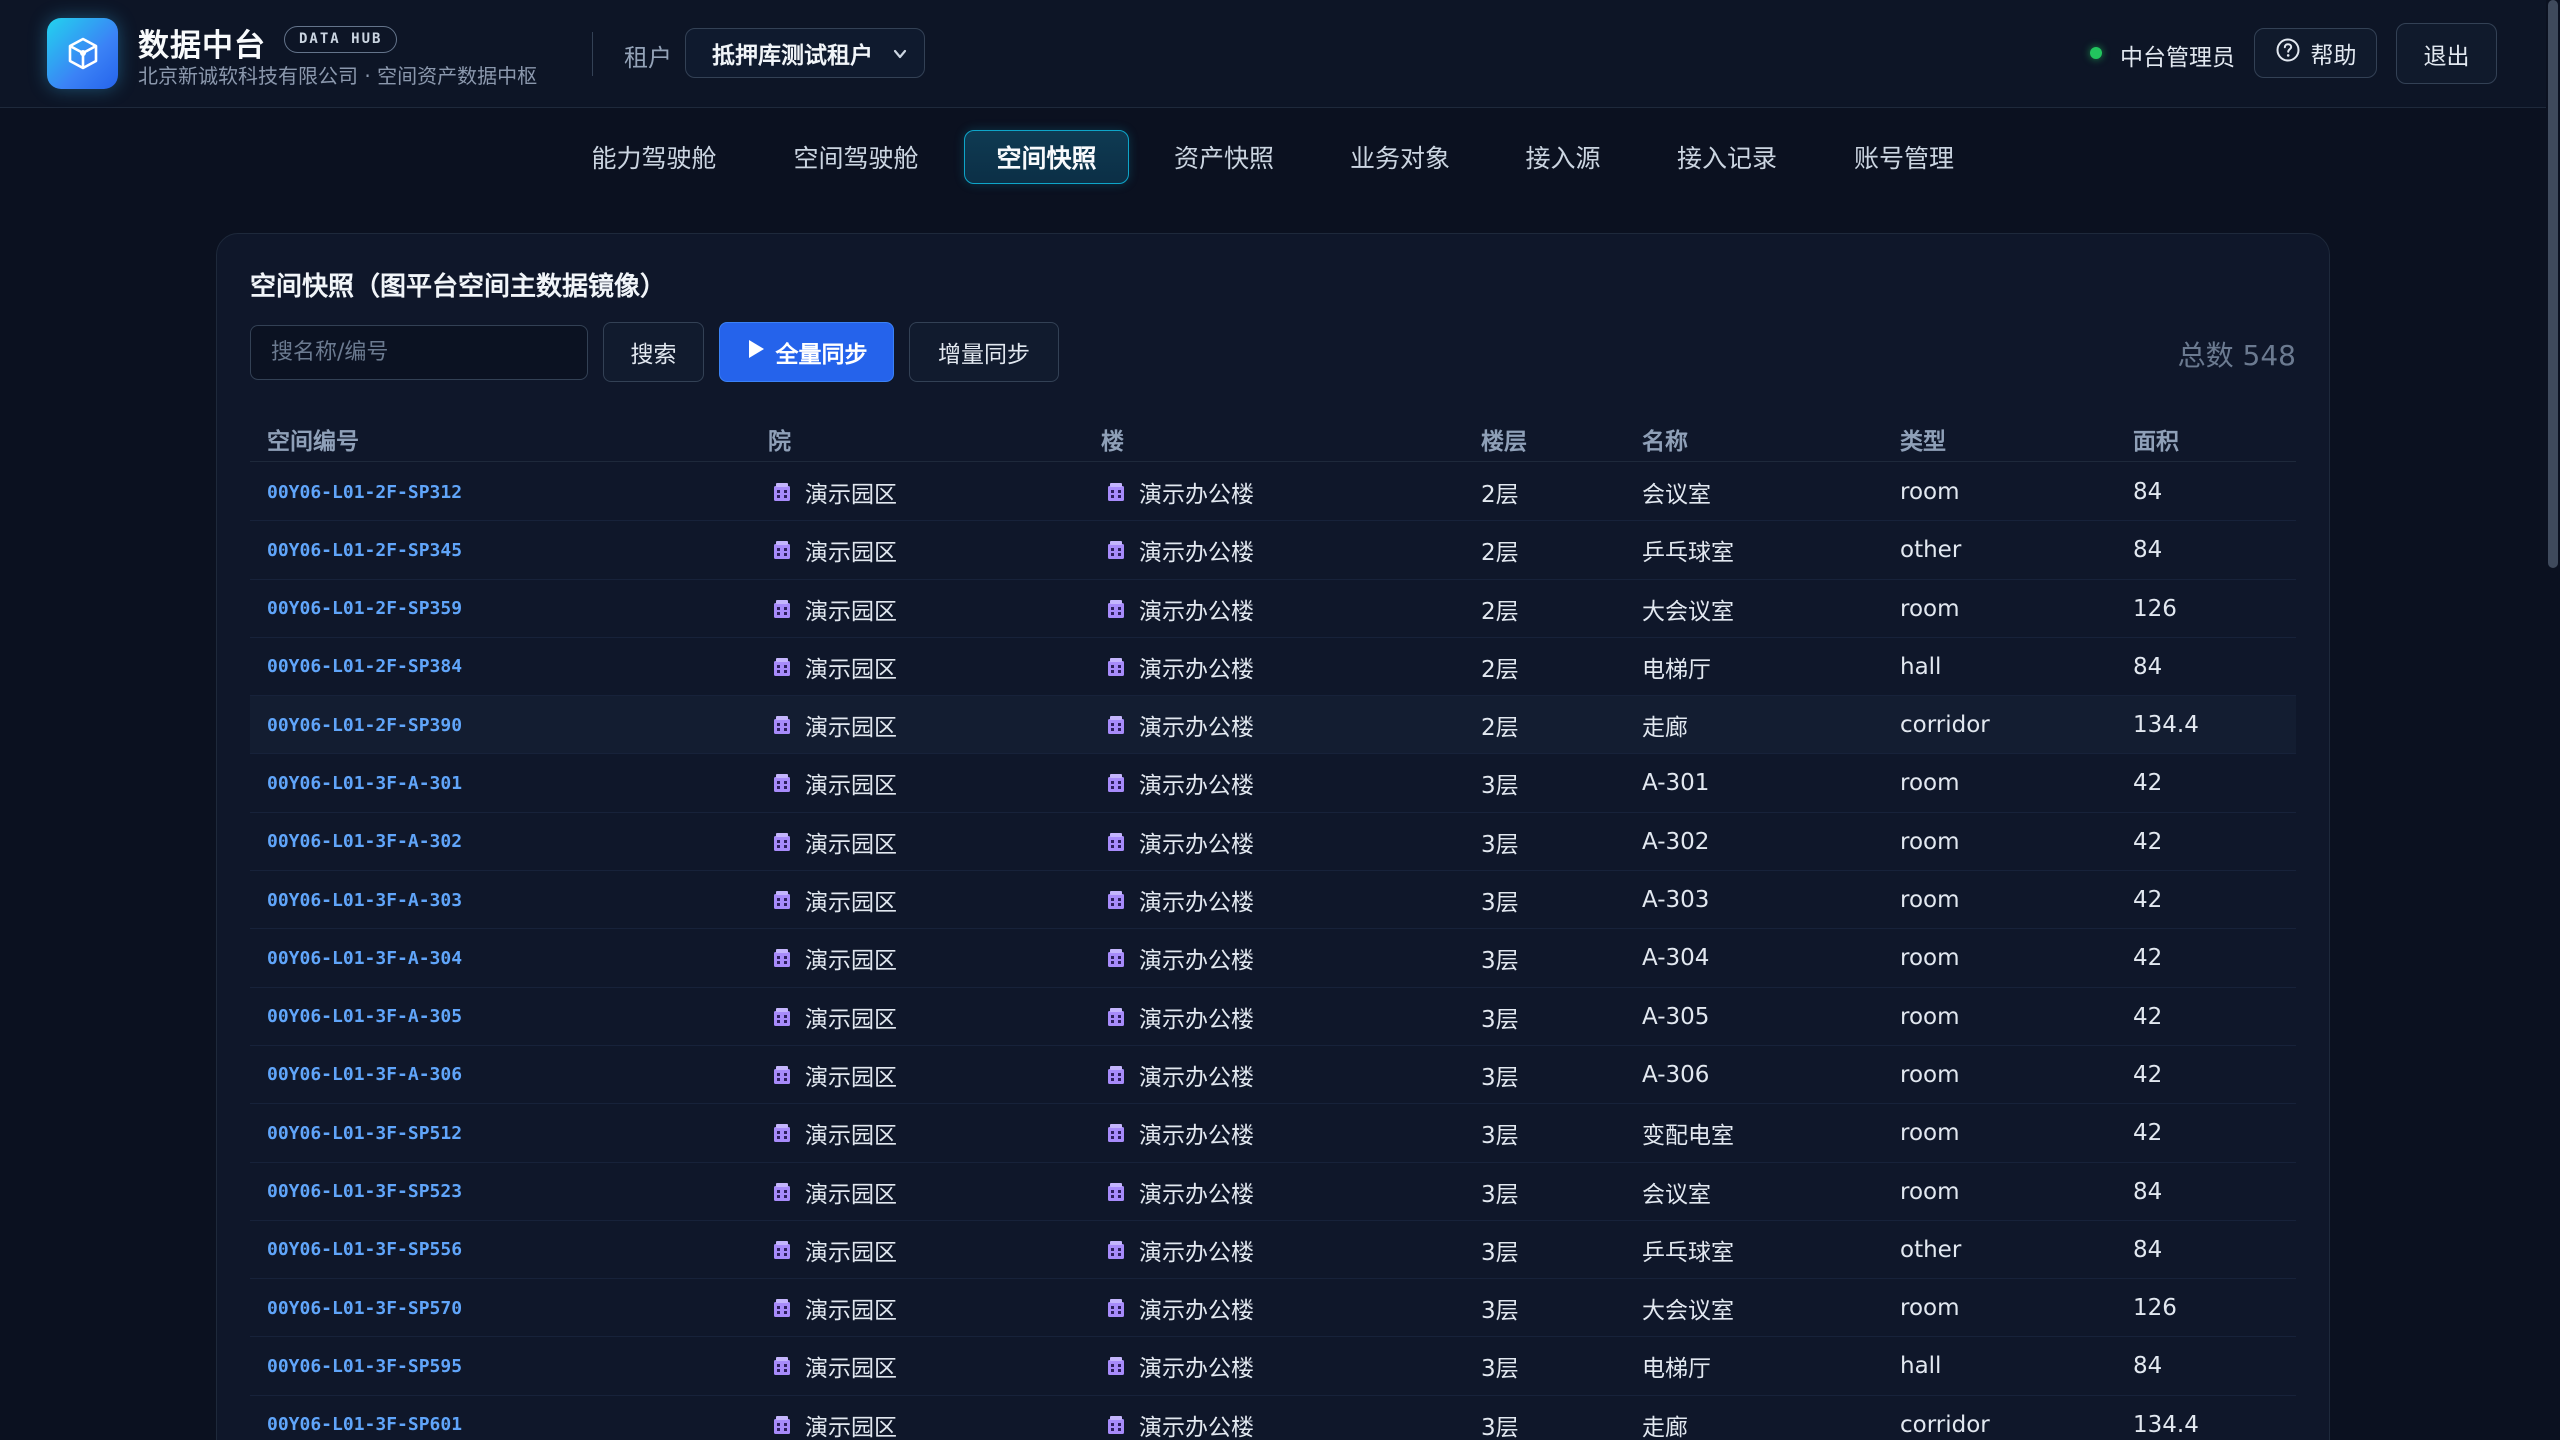 The height and width of the screenshot is (1440, 2560). Describe the element at coordinates (364, 1366) in the screenshot. I see `cell-space-code: 00Y06-L01-3F-SP595` at that location.